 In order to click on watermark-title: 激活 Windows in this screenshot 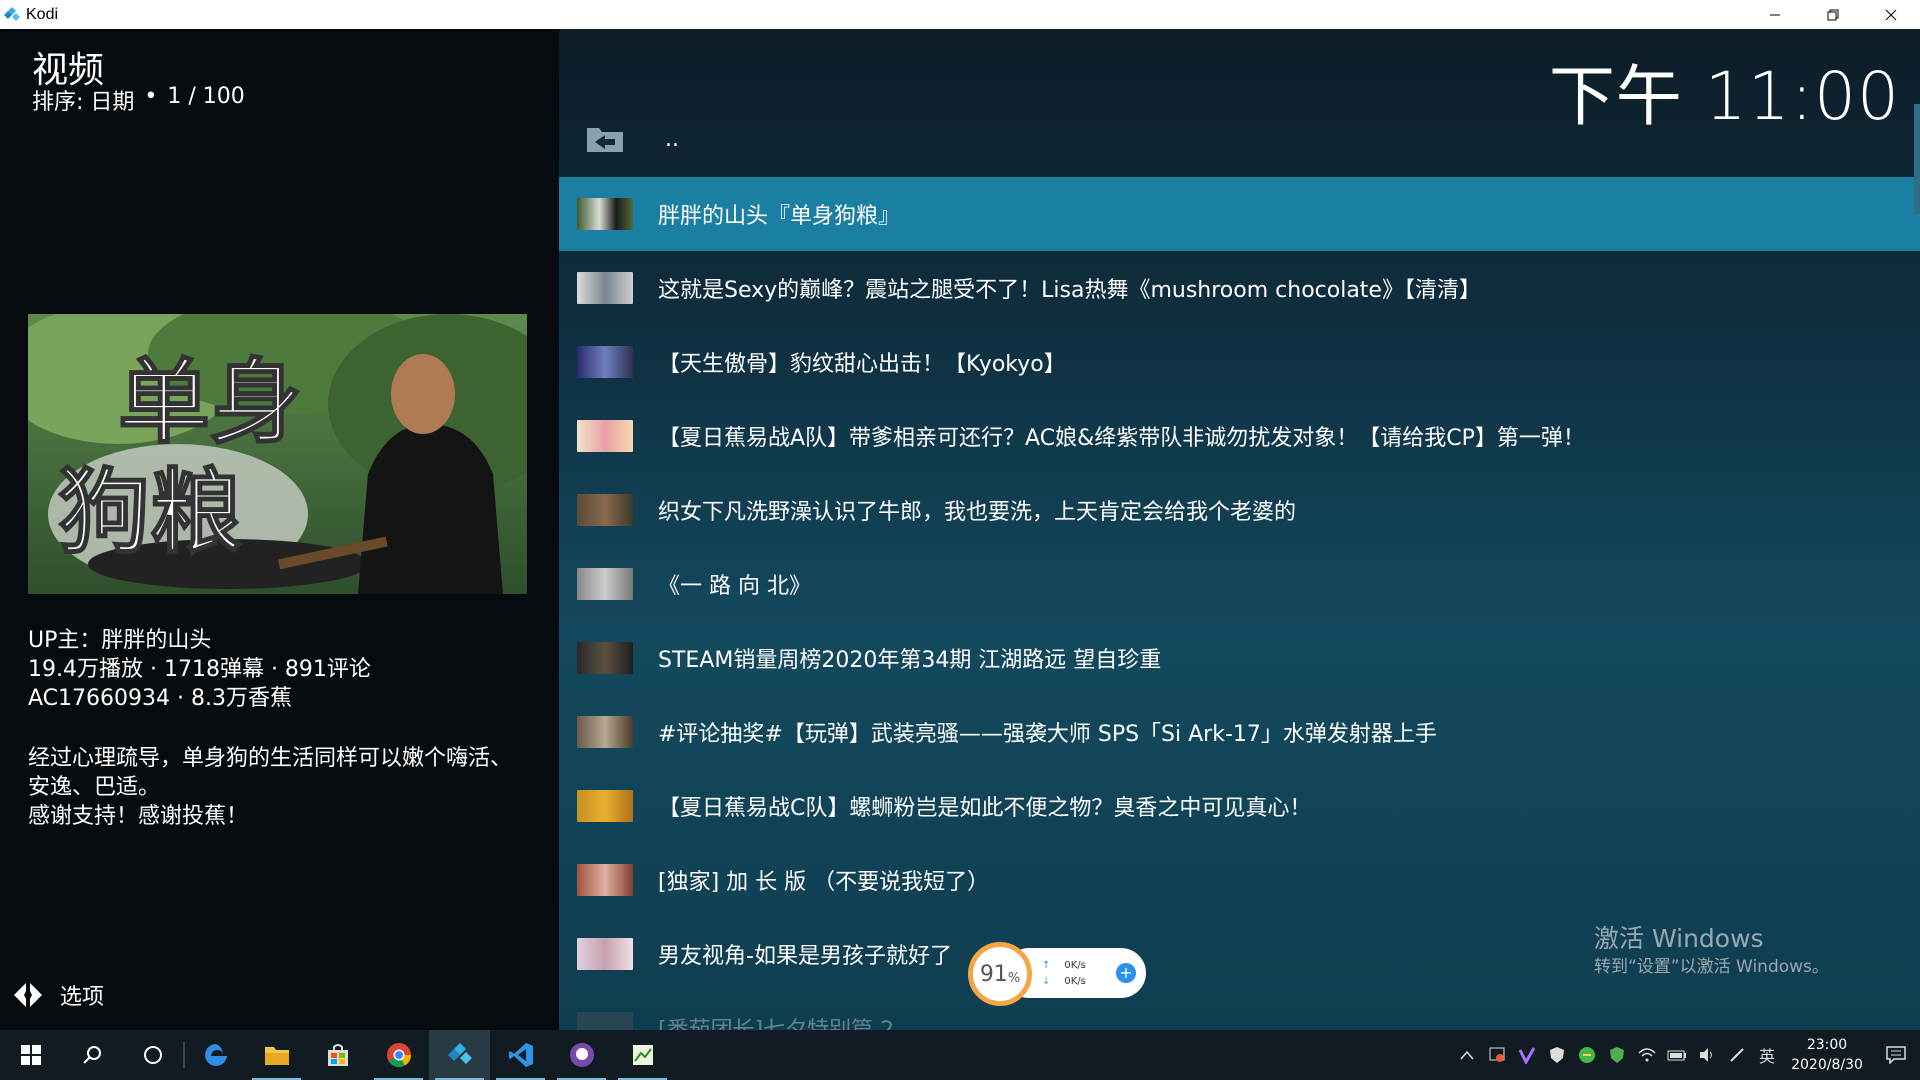, I will do `click(1679, 938)`.